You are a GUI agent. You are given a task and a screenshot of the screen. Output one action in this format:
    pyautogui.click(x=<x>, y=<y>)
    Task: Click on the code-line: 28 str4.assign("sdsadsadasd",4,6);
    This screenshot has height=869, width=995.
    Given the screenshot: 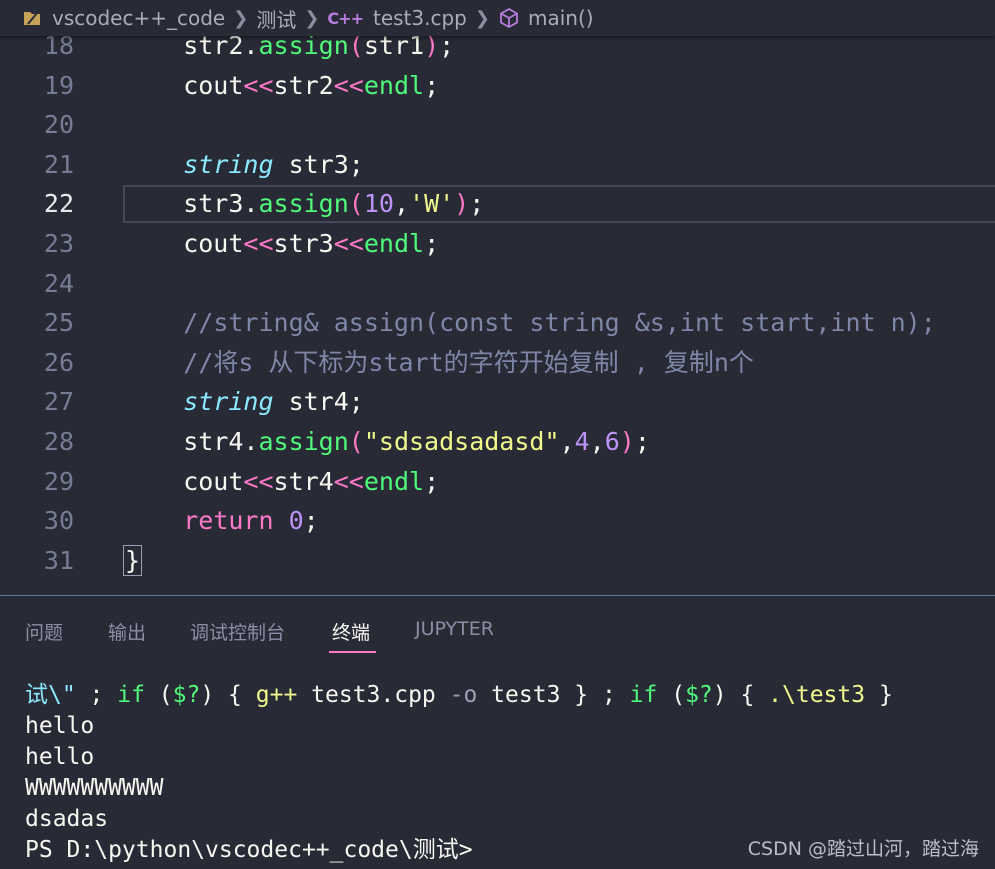 What is the action you would take?
    pyautogui.click(x=497, y=442)
    